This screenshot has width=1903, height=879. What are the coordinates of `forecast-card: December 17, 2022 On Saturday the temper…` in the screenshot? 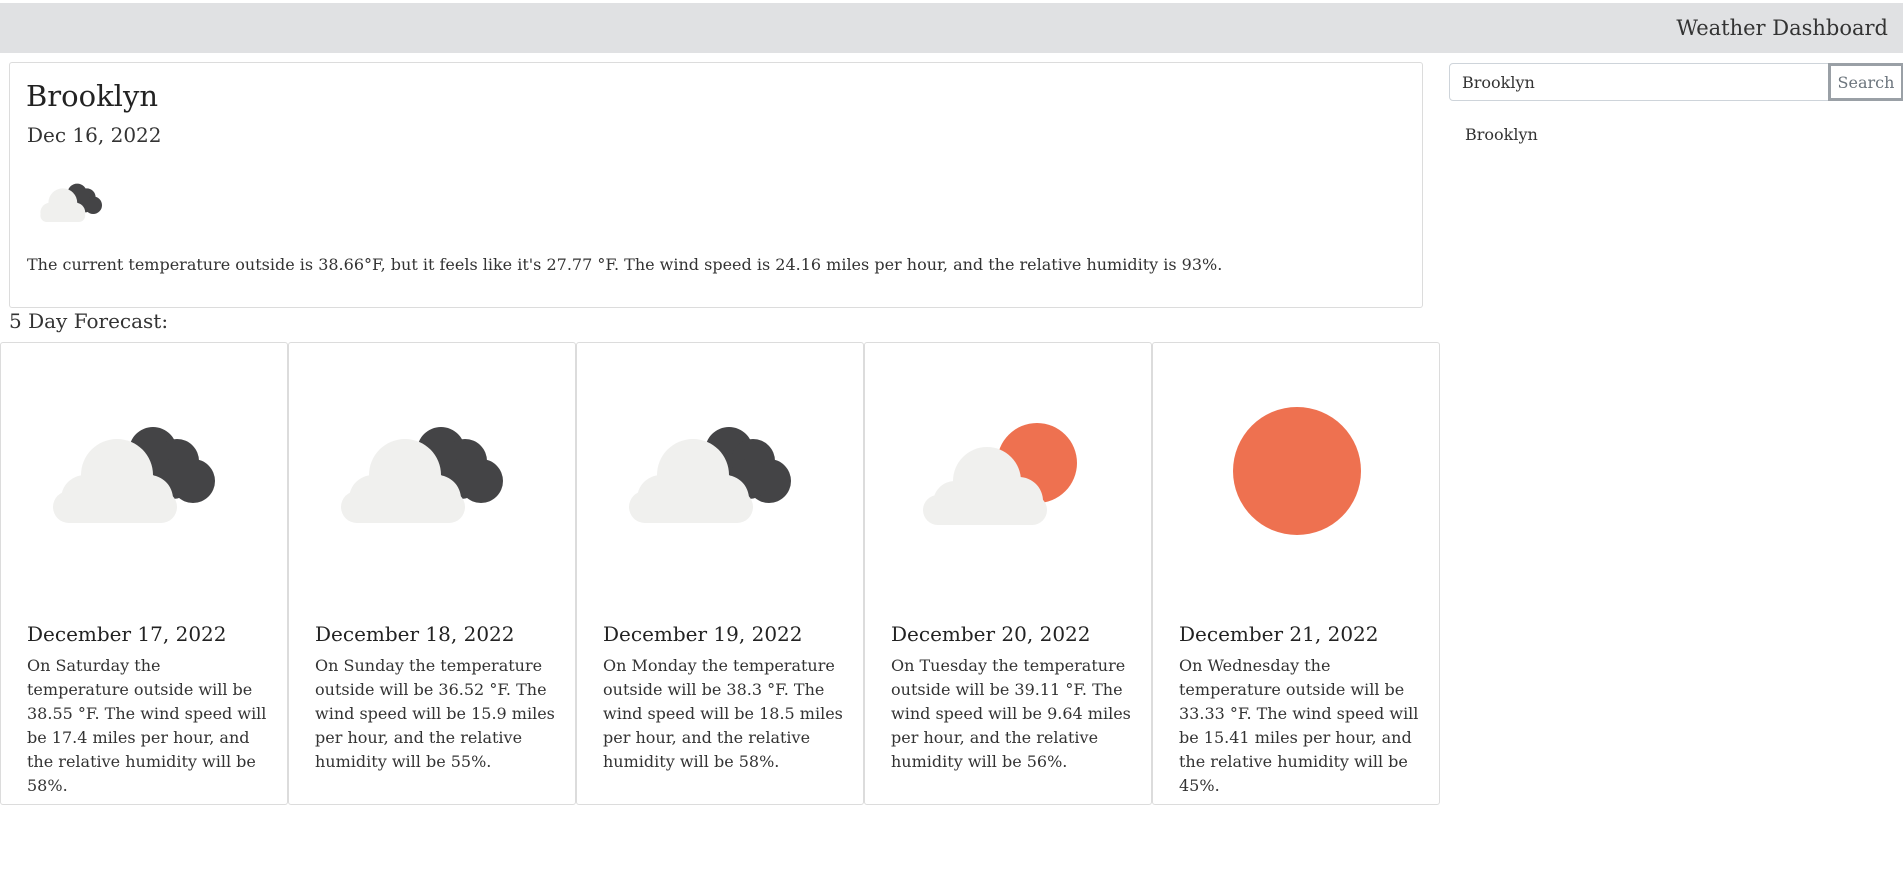 It's located at (144, 573).